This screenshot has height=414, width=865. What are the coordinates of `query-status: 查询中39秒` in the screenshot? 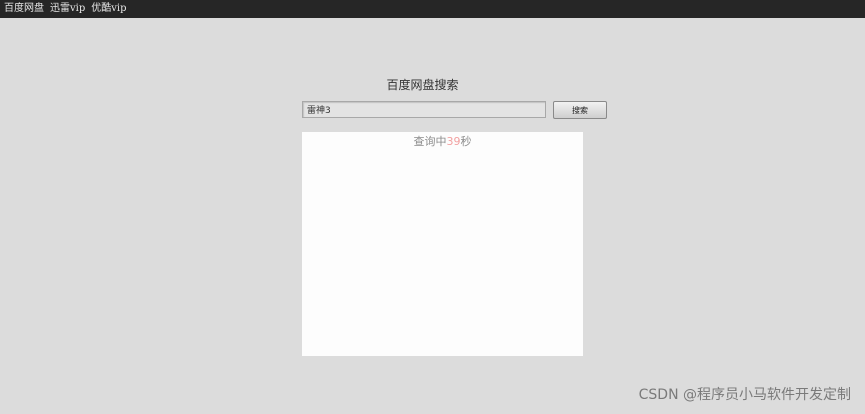 It's located at (442, 141).